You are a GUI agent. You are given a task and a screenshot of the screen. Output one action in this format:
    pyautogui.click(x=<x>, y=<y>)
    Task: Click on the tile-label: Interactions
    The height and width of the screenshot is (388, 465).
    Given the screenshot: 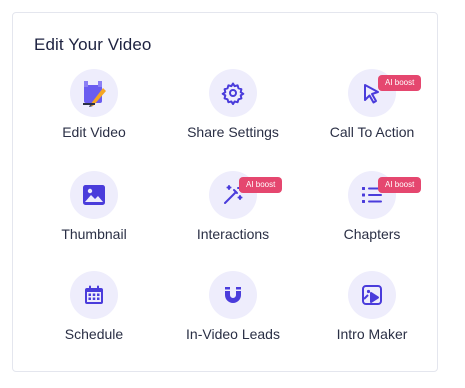 What is the action you would take?
    pyautogui.click(x=233, y=234)
    